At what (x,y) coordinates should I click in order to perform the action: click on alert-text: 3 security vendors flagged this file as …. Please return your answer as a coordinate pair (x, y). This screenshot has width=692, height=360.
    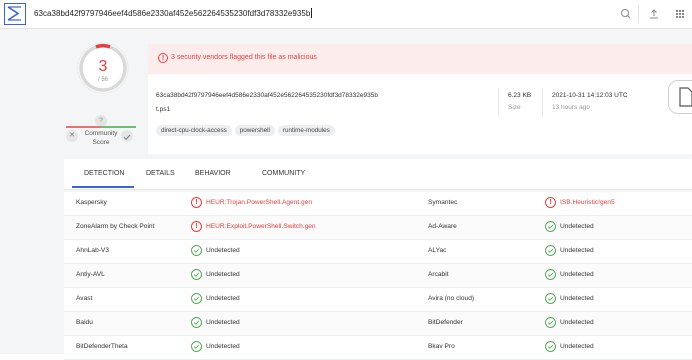
    Looking at the image, I should click on (244, 57).